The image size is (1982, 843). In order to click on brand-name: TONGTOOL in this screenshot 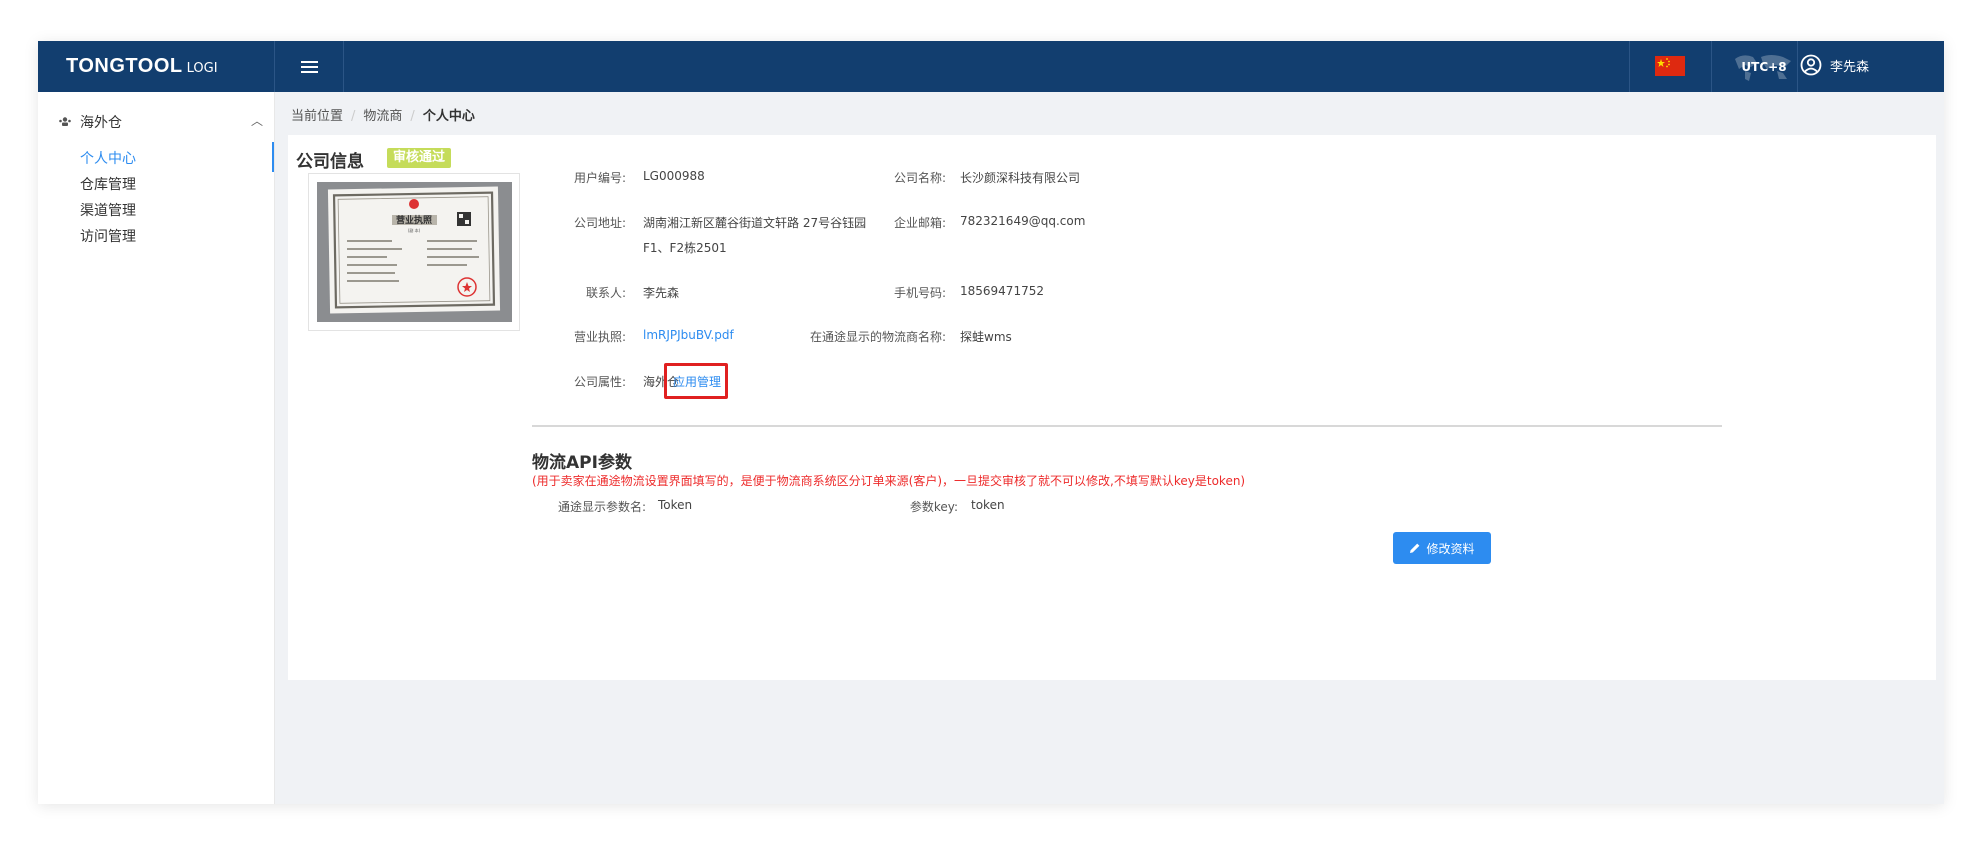, I will do `click(124, 66)`.